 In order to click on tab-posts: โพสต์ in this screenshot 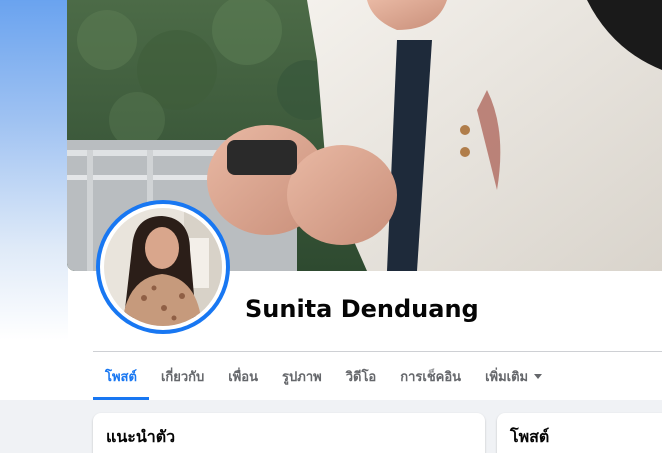, I will do `click(121, 376)`.